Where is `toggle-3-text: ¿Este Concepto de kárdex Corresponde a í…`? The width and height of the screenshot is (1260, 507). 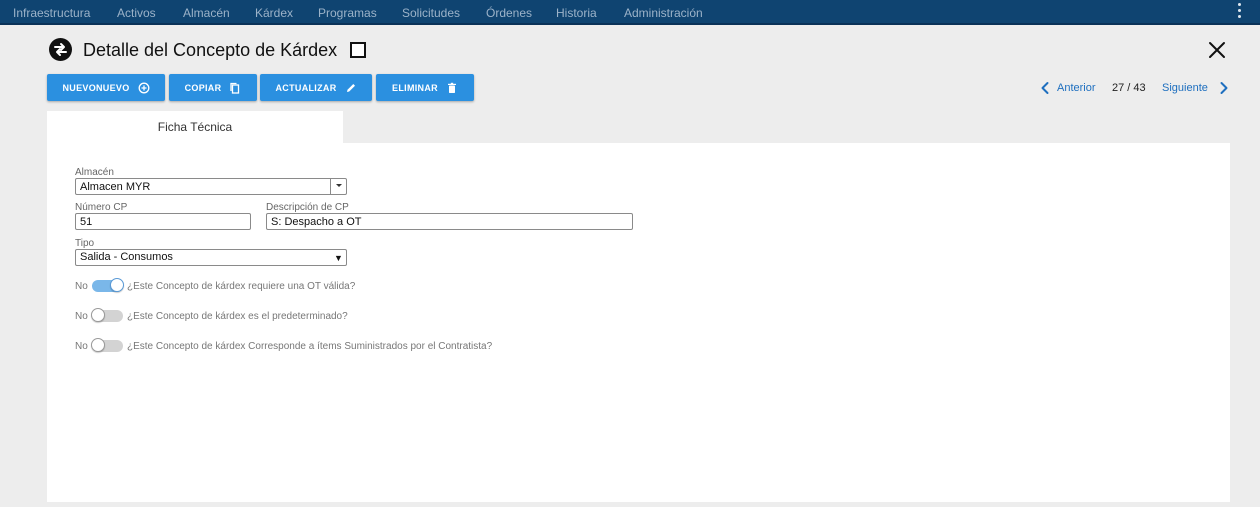
toggle-3-text: ¿Este Concepto de kárdex Corresponde a í… is located at coordinates (310, 346).